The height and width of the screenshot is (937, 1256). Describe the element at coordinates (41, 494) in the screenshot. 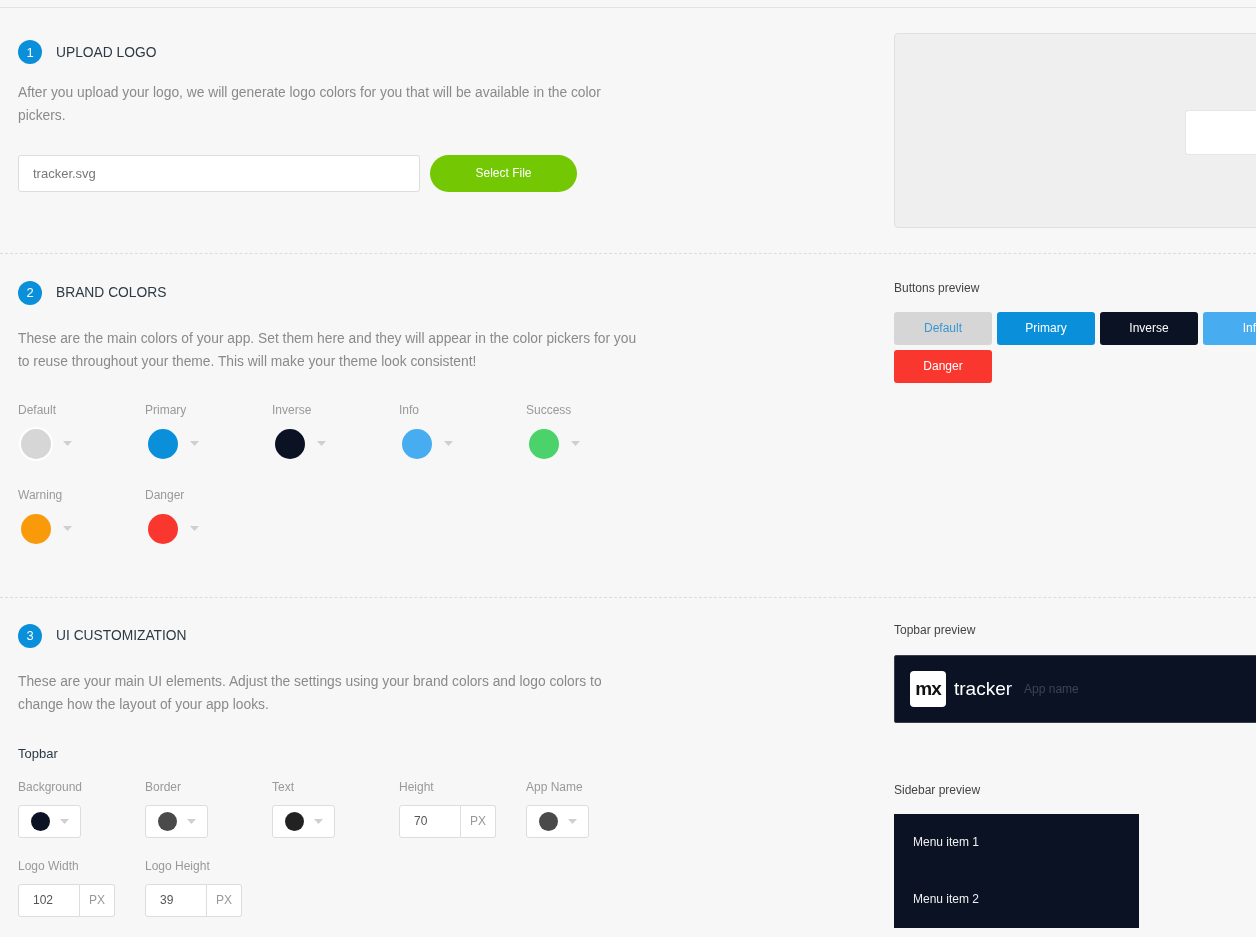

I see `color-label: Warning` at that location.